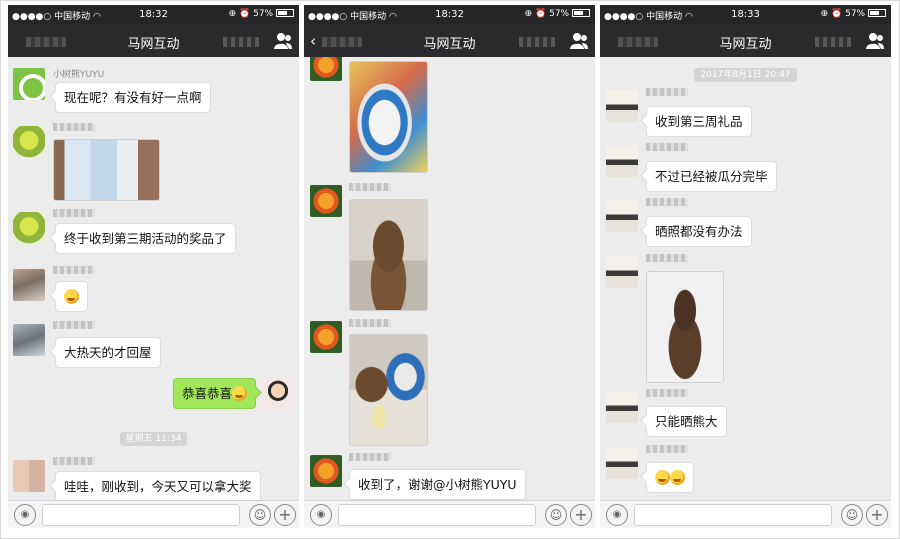  Describe the element at coordinates (437, 484) in the screenshot. I see `message-bubble: 收到了，谢谢@小树熊YUYU` at that location.